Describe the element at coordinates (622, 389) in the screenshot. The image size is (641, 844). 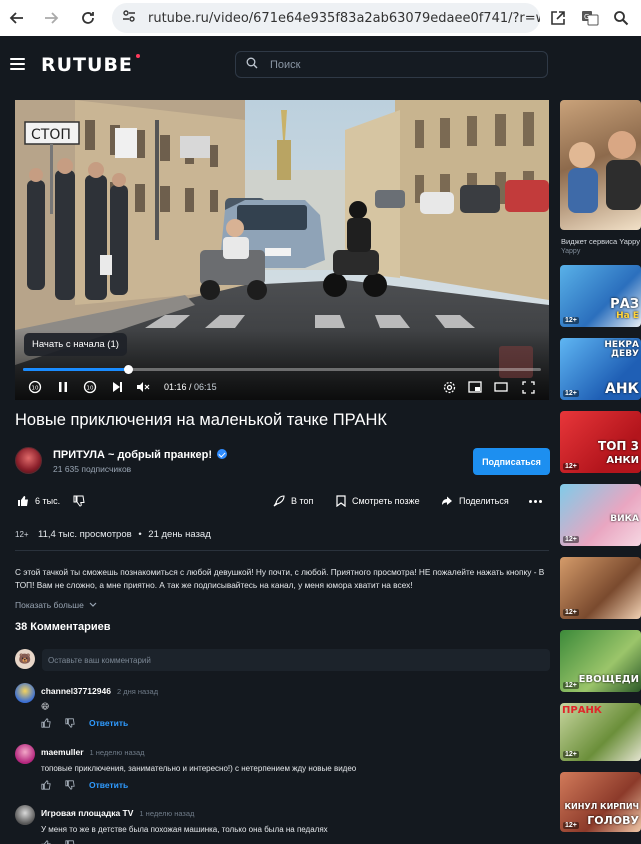
I see `thumb-text: АНК` at that location.